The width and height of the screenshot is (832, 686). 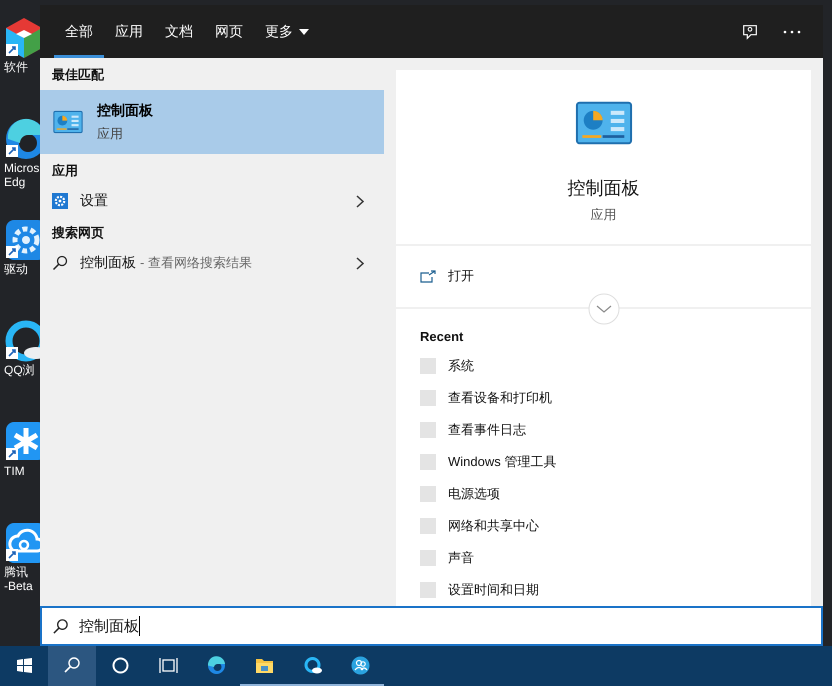 What do you see at coordinates (603, 366) in the screenshot?
I see `recent-item: 系统` at bounding box center [603, 366].